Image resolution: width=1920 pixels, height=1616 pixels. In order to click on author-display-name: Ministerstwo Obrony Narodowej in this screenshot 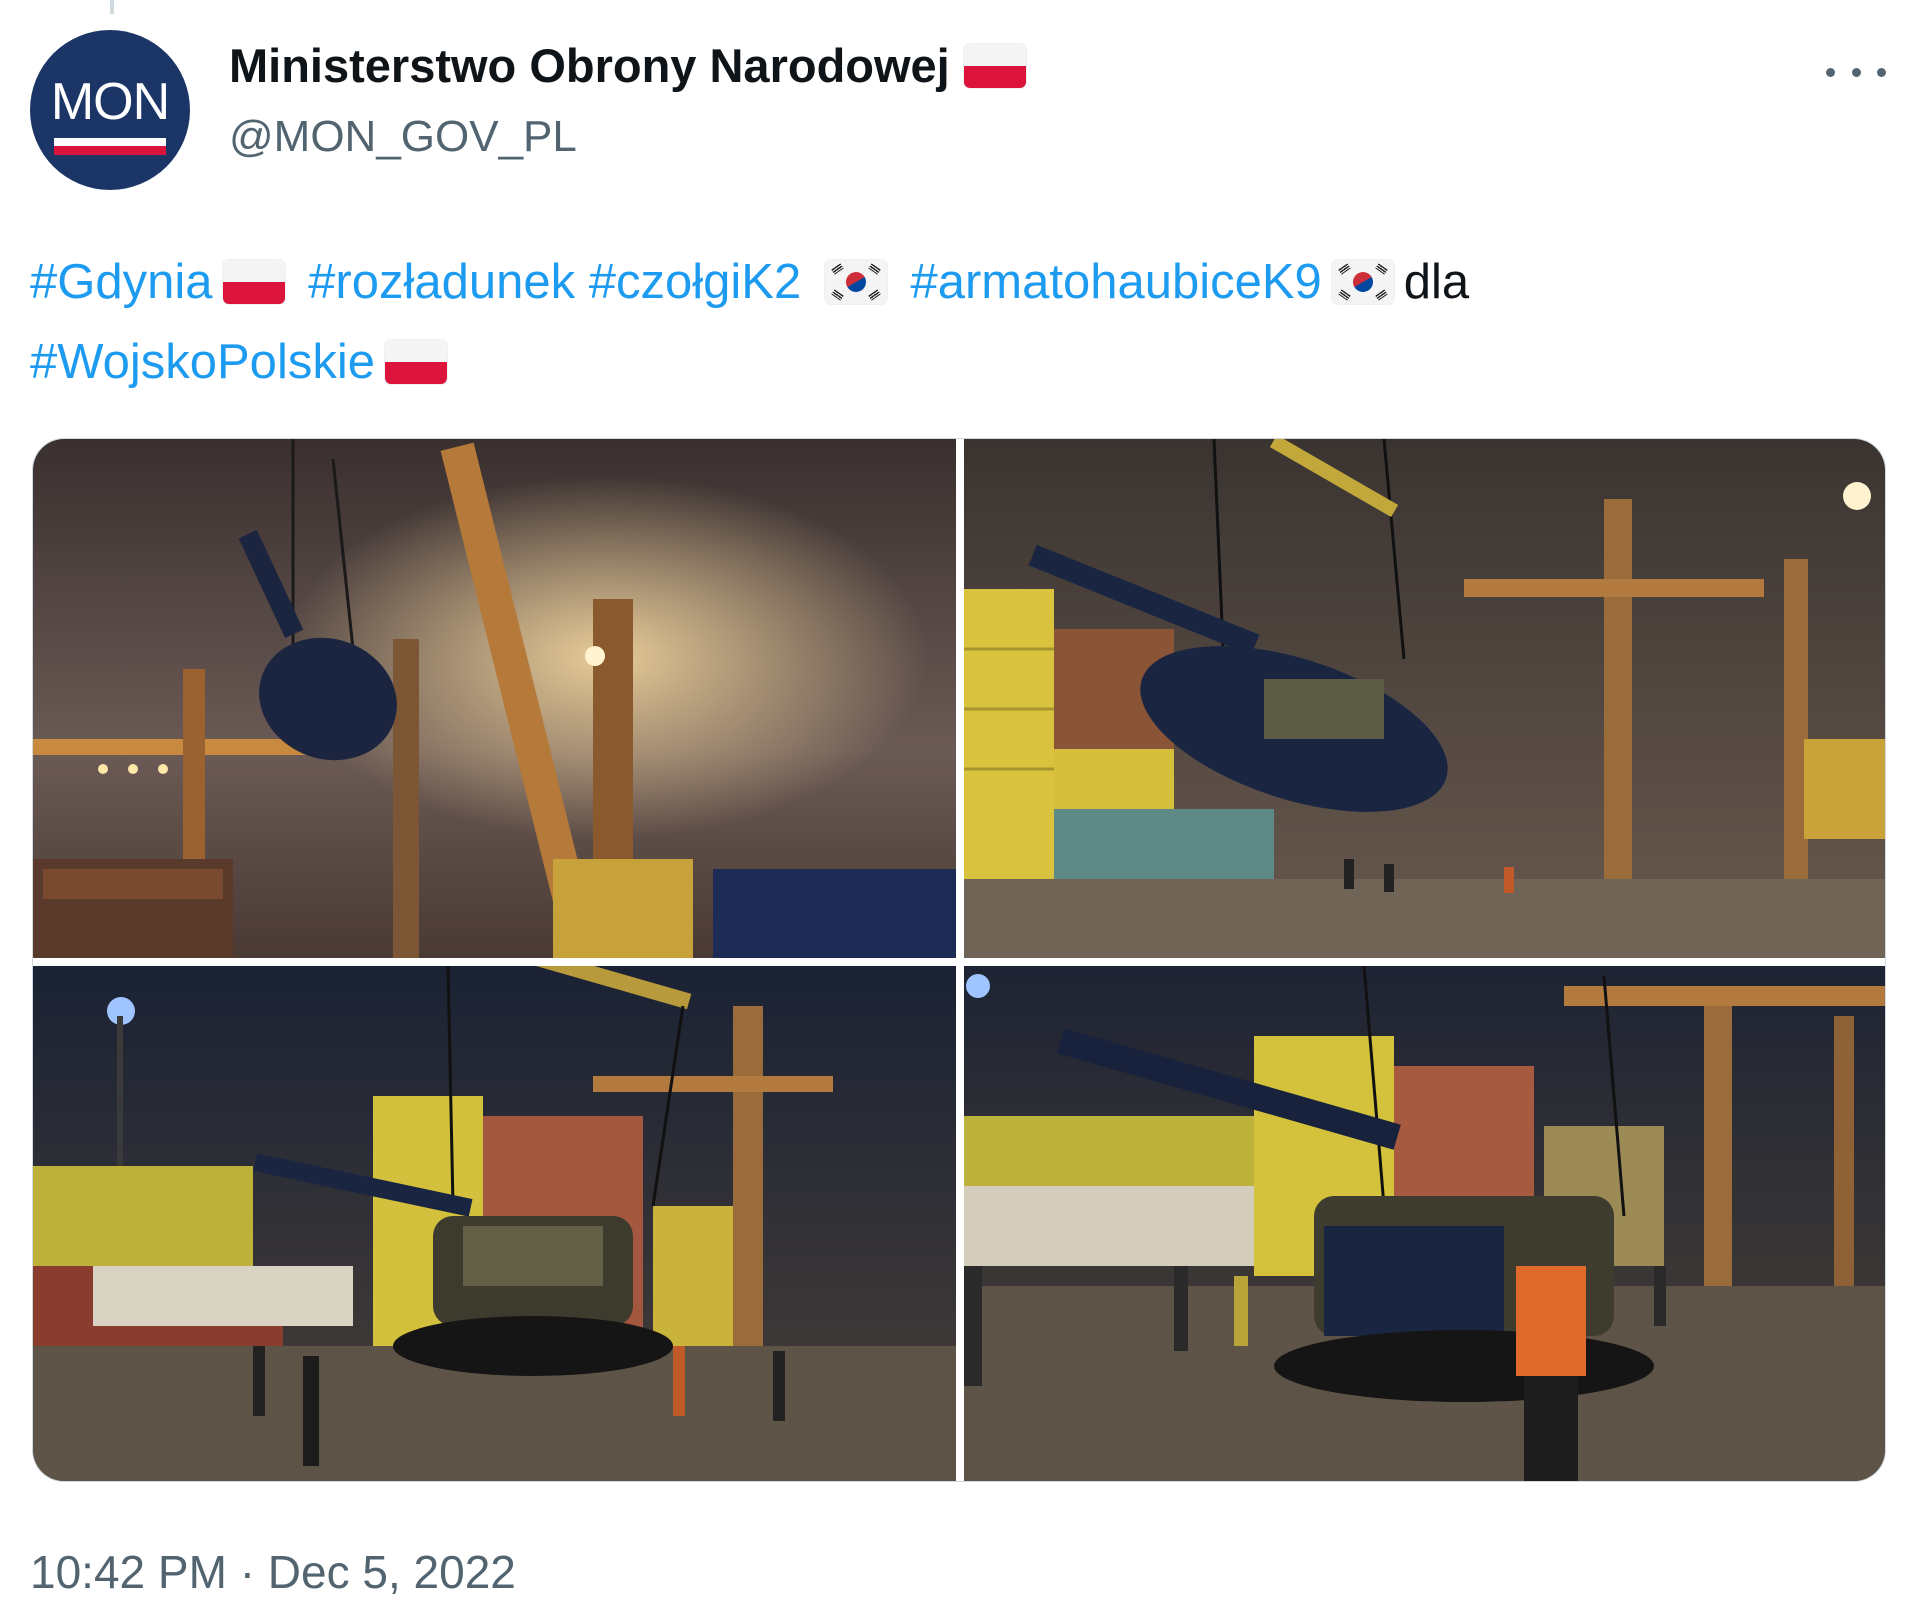, I will do `click(589, 65)`.